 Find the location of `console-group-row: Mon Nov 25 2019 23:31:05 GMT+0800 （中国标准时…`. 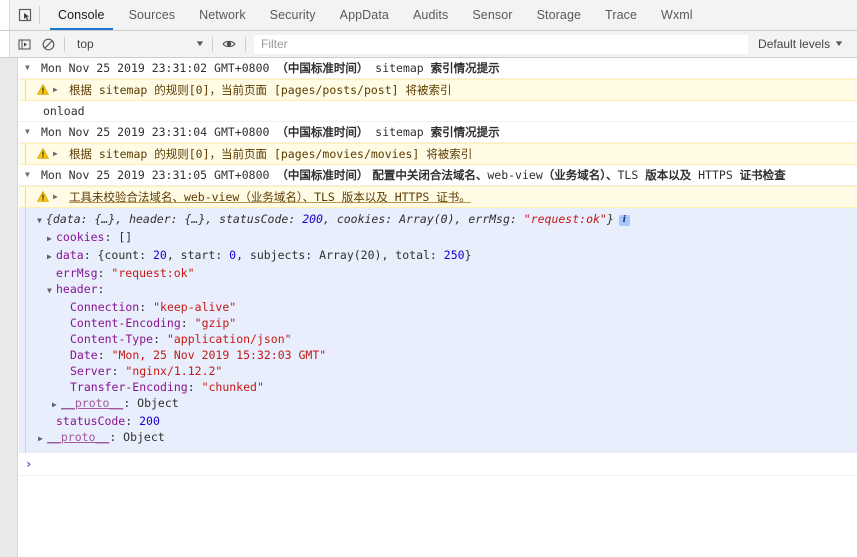

console-group-row: Mon Nov 25 2019 23:31:05 GMT+0800 （中国标准时… is located at coordinates (438, 175).